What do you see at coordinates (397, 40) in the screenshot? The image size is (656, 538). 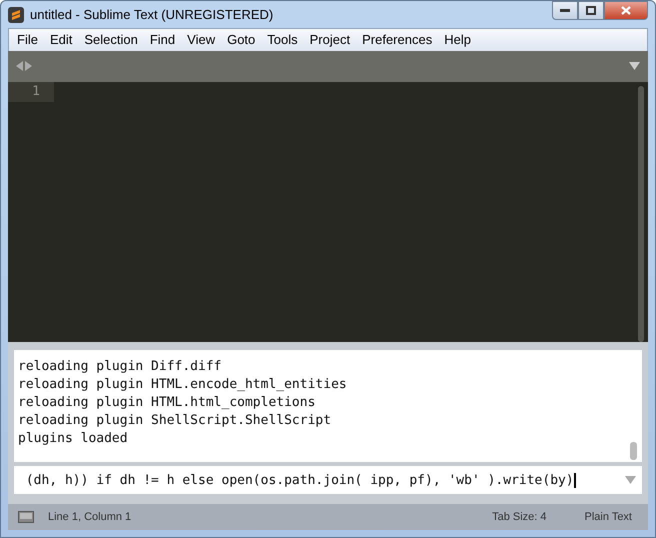 I see `menu-item: Preferences` at bounding box center [397, 40].